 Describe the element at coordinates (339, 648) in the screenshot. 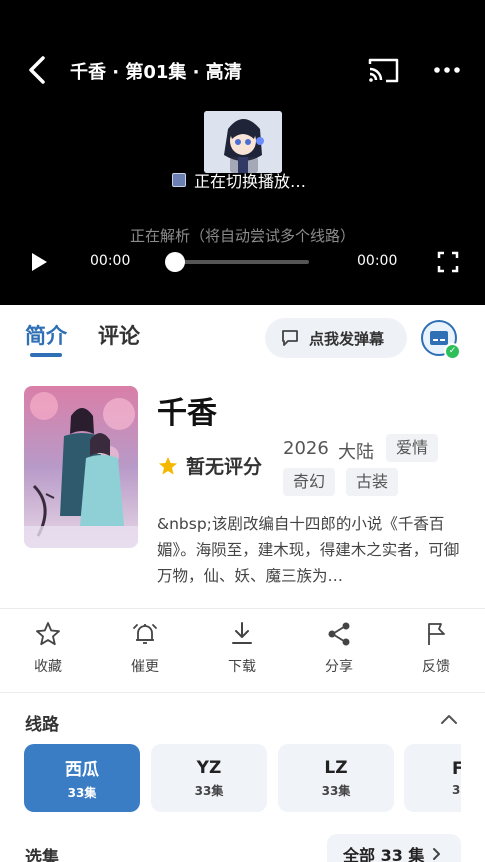

I see `share-button: 分享` at that location.